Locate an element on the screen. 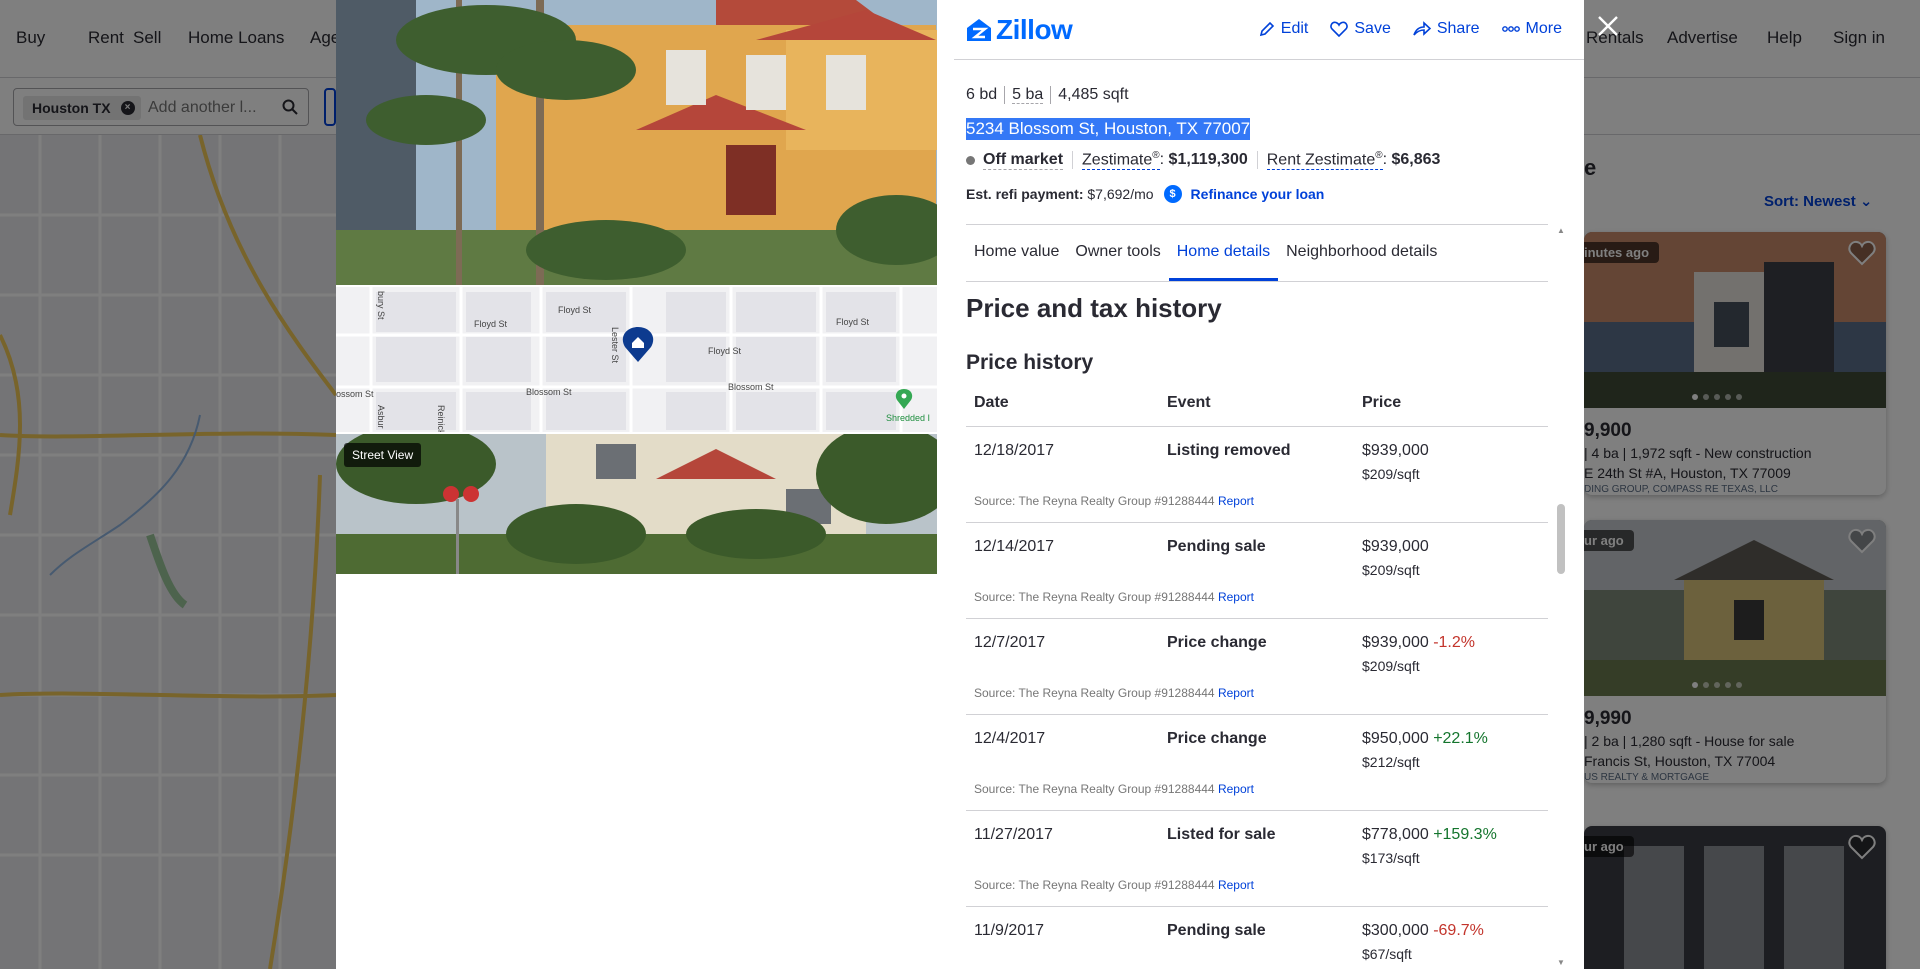 Image resolution: width=1920 pixels, height=969 pixels. sqft-value: 4,485 sqft is located at coordinates (1092, 95).